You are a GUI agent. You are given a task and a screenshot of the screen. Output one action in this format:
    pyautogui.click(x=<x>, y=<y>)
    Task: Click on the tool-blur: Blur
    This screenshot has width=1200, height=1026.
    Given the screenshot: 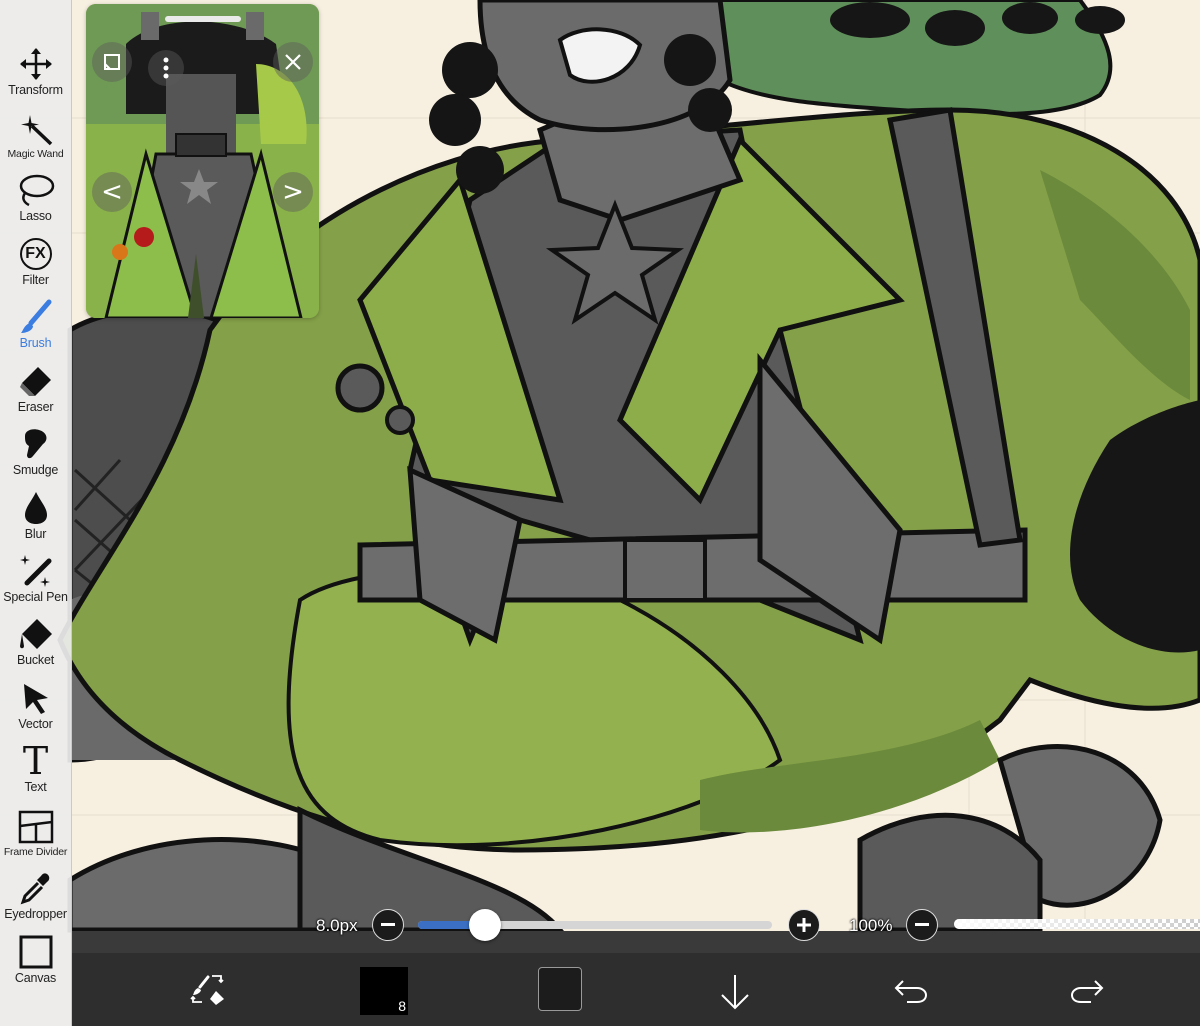 What is the action you would take?
    pyautogui.click(x=35, y=511)
    